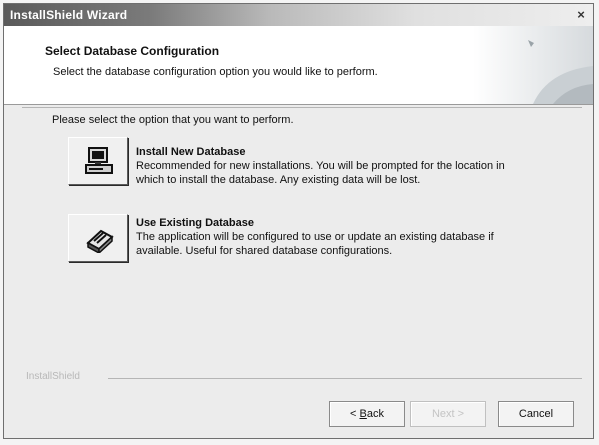  Describe the element at coordinates (448, 414) in the screenshot. I see `next-button: Next >` at that location.